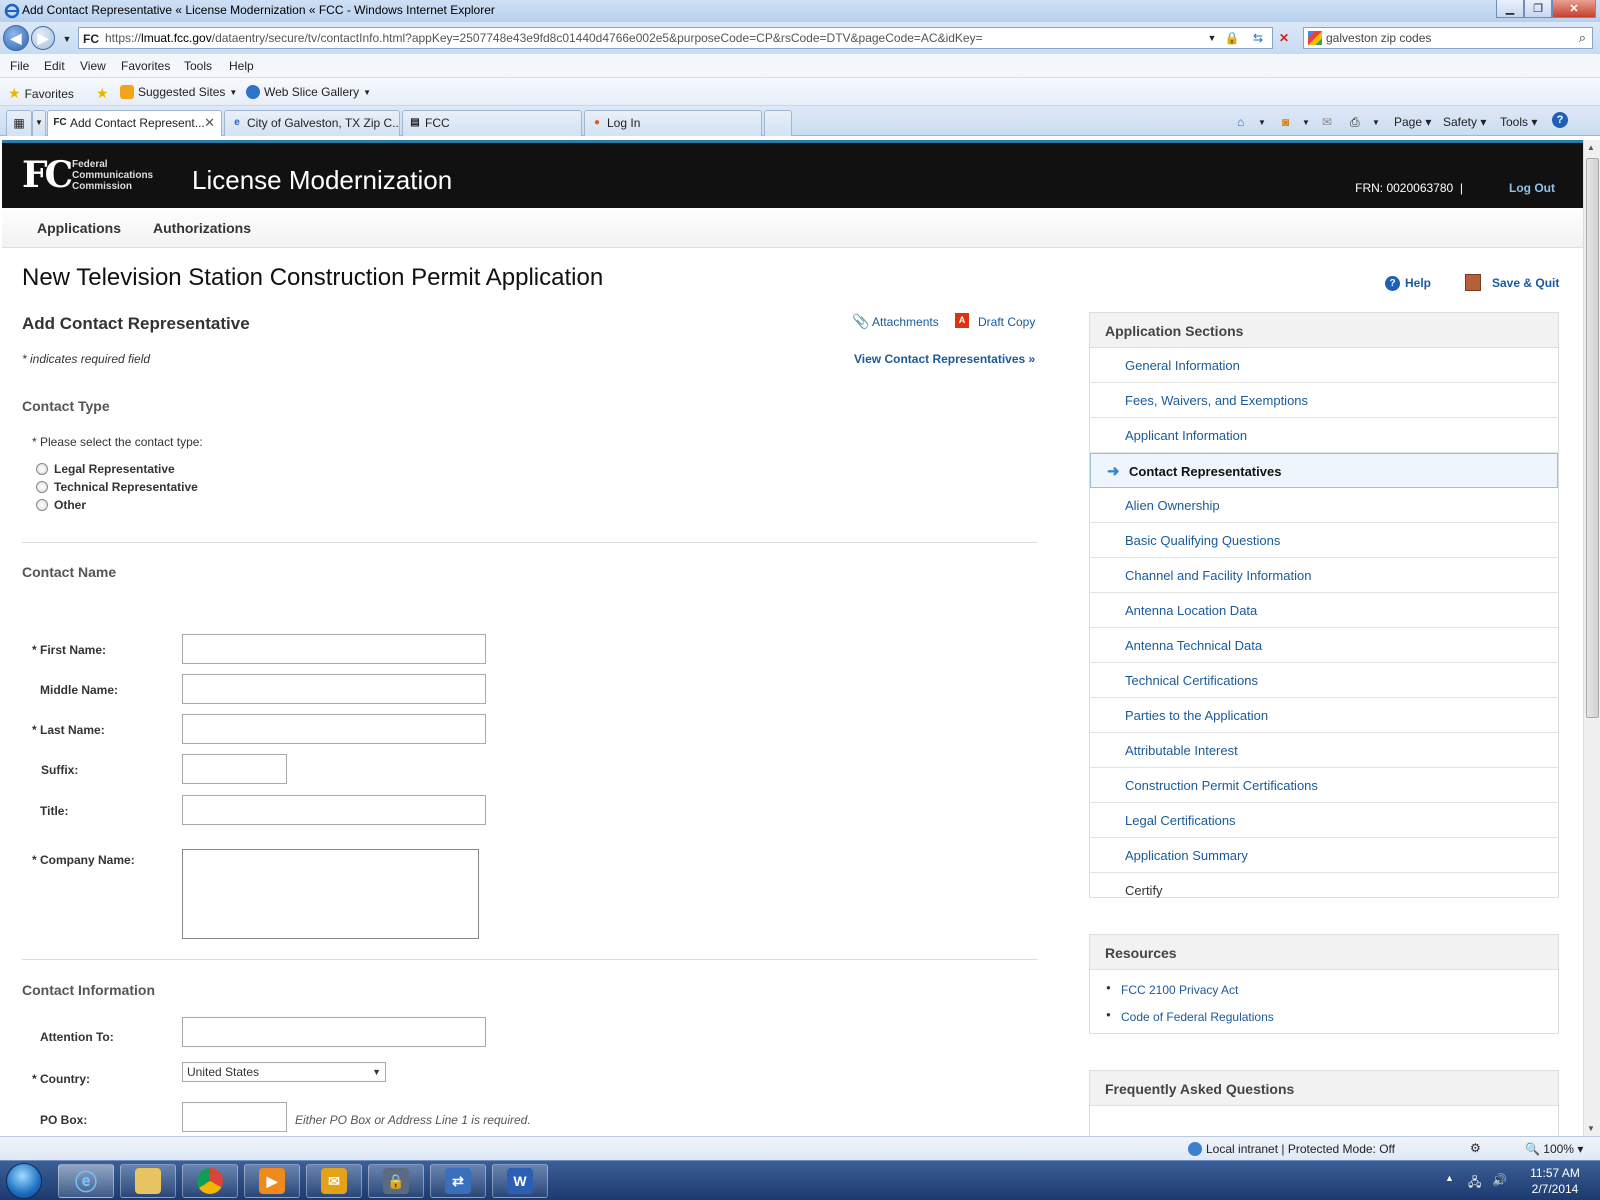 The image size is (1600, 1200). I want to click on new-tab-button, so click(778, 123).